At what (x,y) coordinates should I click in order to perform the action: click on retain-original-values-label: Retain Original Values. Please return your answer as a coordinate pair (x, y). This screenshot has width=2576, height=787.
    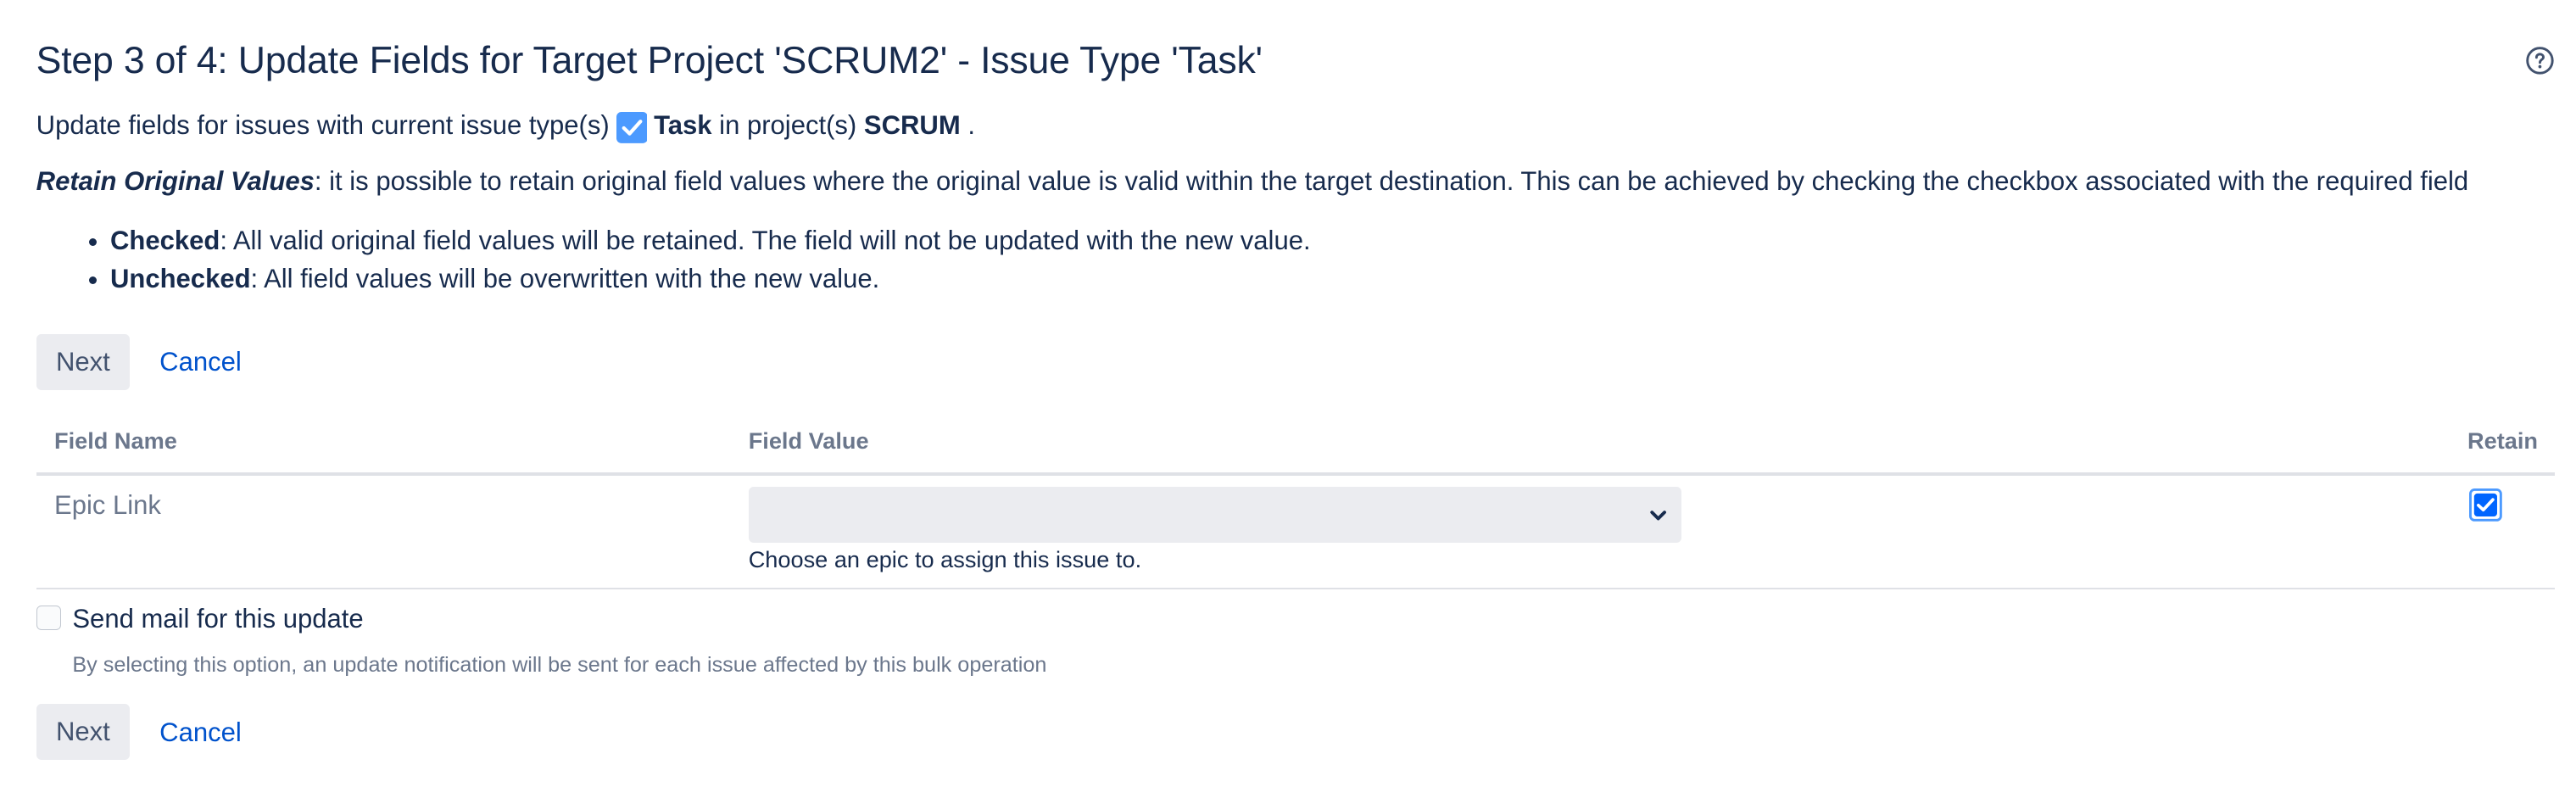
    Looking at the image, I should click on (175, 180).